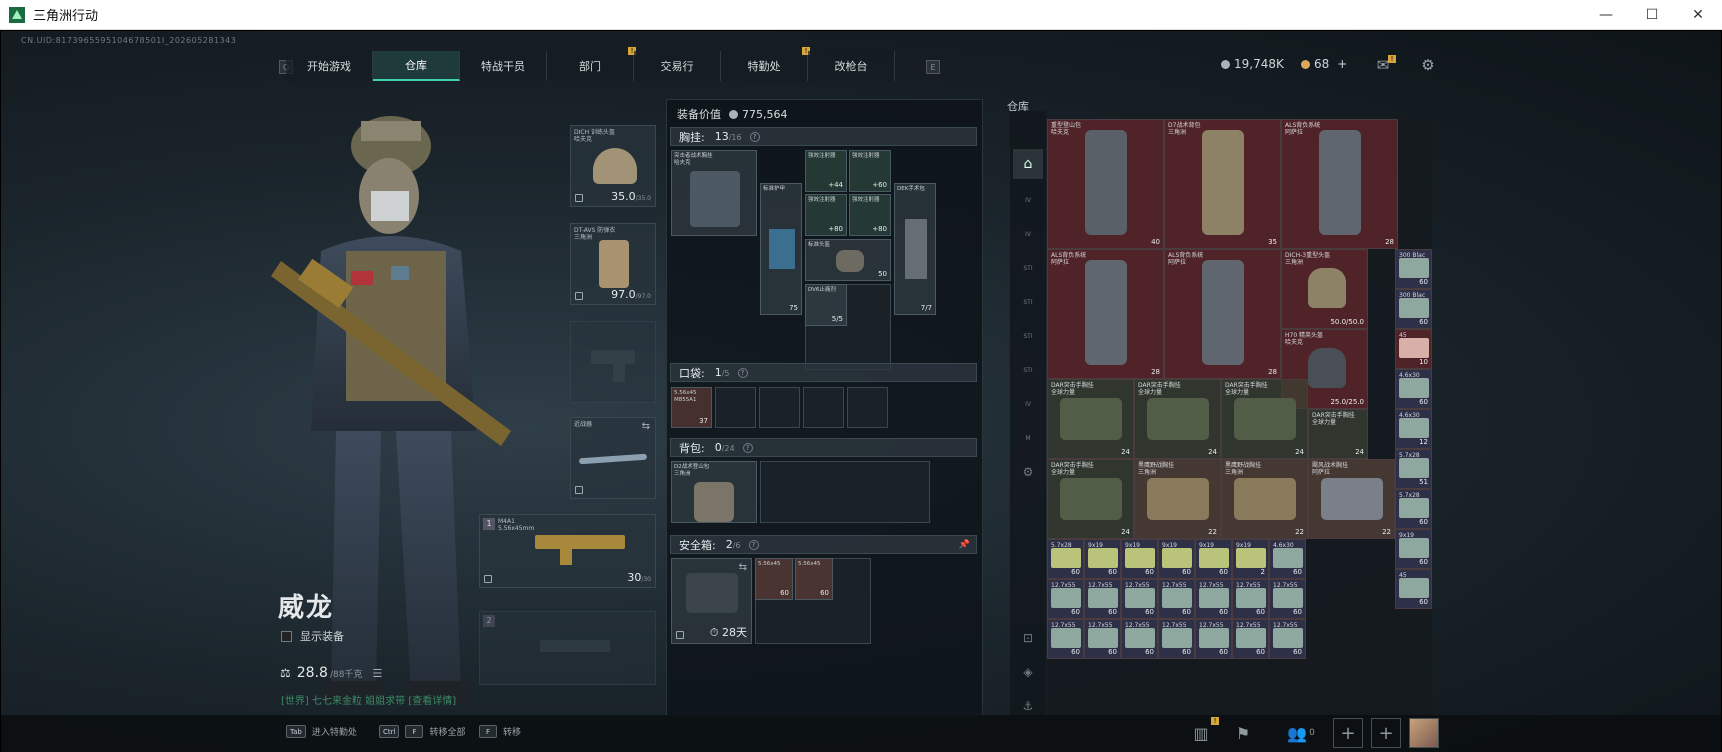 The image size is (1722, 752). I want to click on tab-trading: 交易行, so click(677, 66).